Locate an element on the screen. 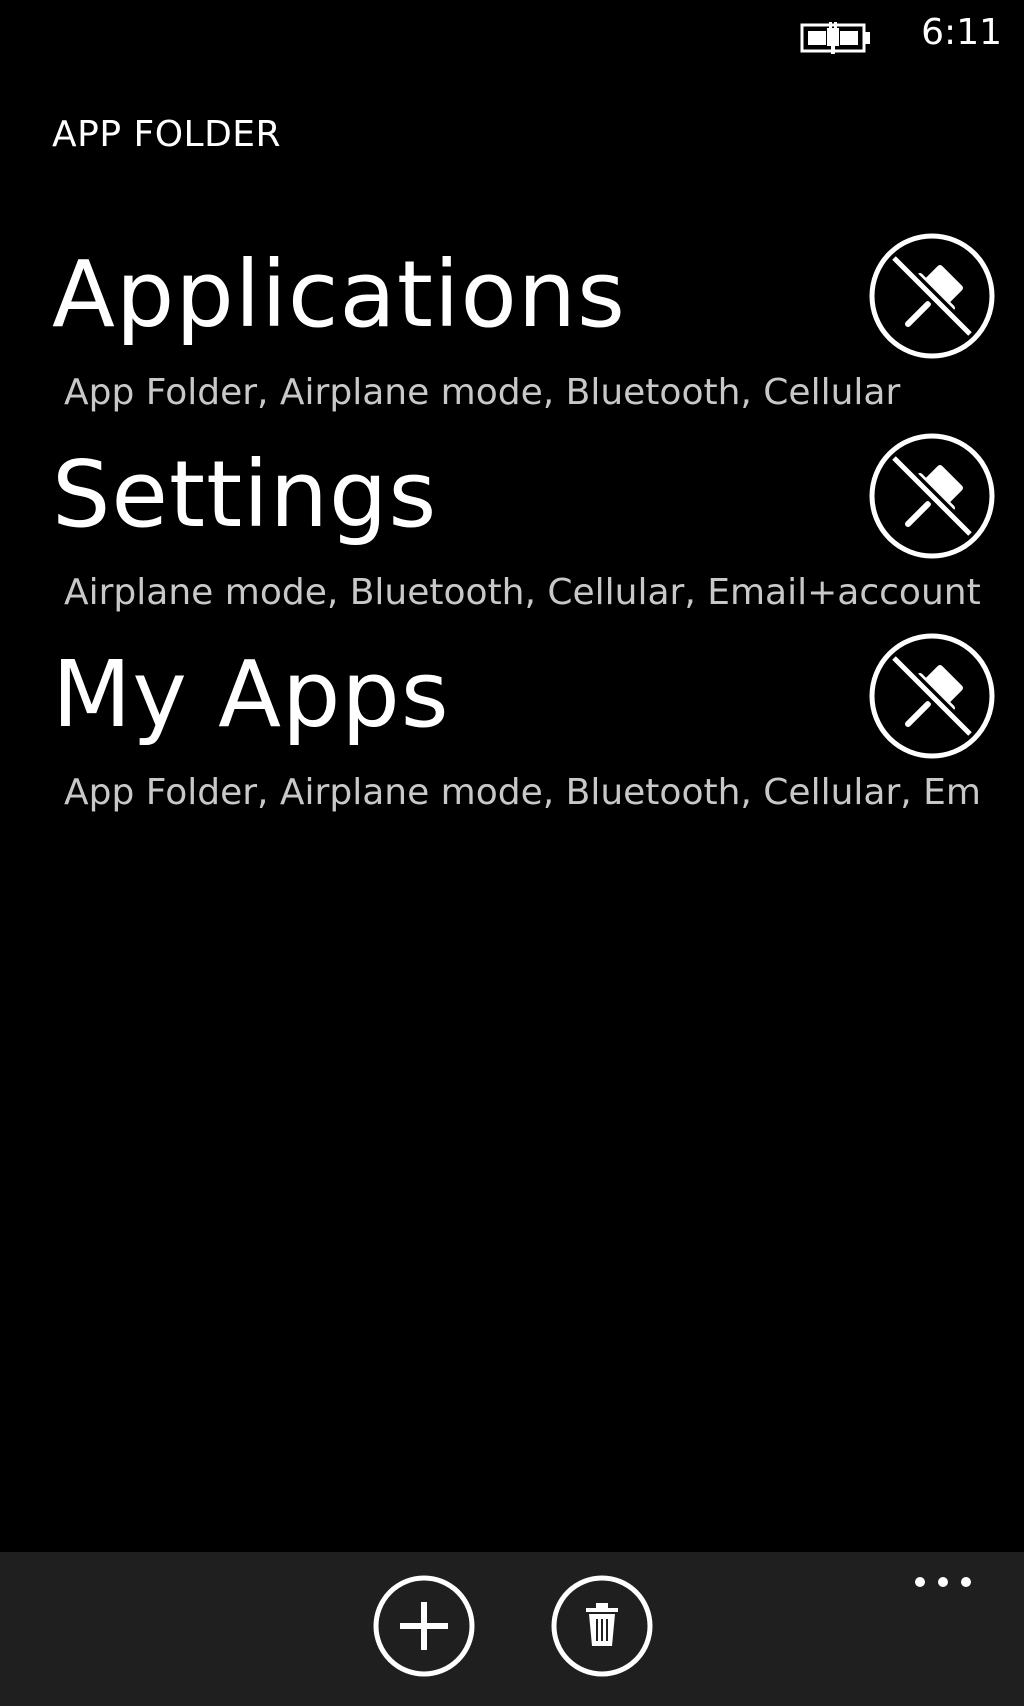  application-bar is located at coordinates (512, 1629).